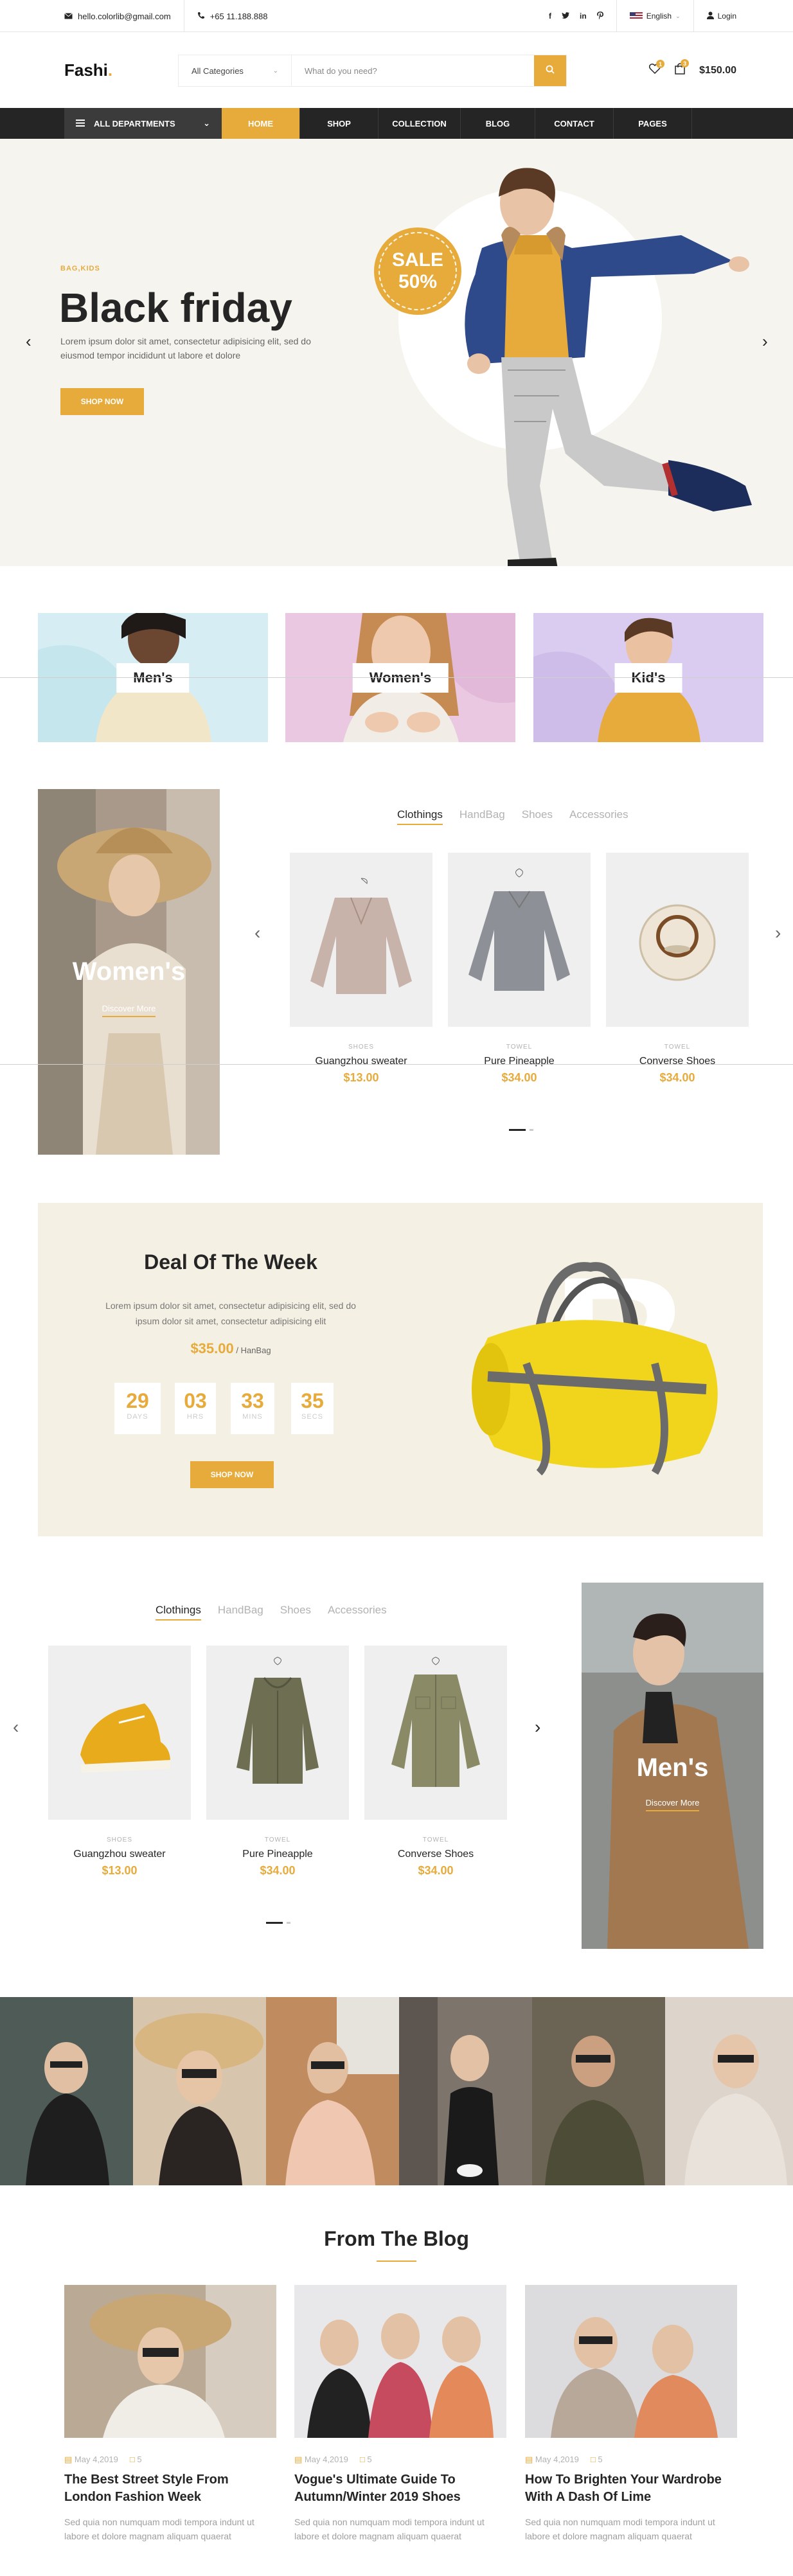 The height and width of the screenshot is (2576, 793). What do you see at coordinates (137, 1417) in the screenshot?
I see `countdown-unit: DAYS` at bounding box center [137, 1417].